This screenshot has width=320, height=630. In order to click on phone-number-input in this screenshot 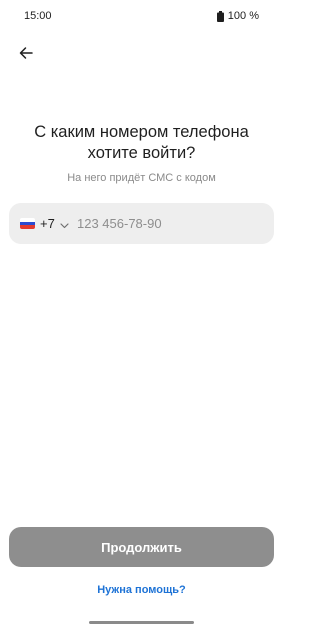, I will do `click(167, 223)`.